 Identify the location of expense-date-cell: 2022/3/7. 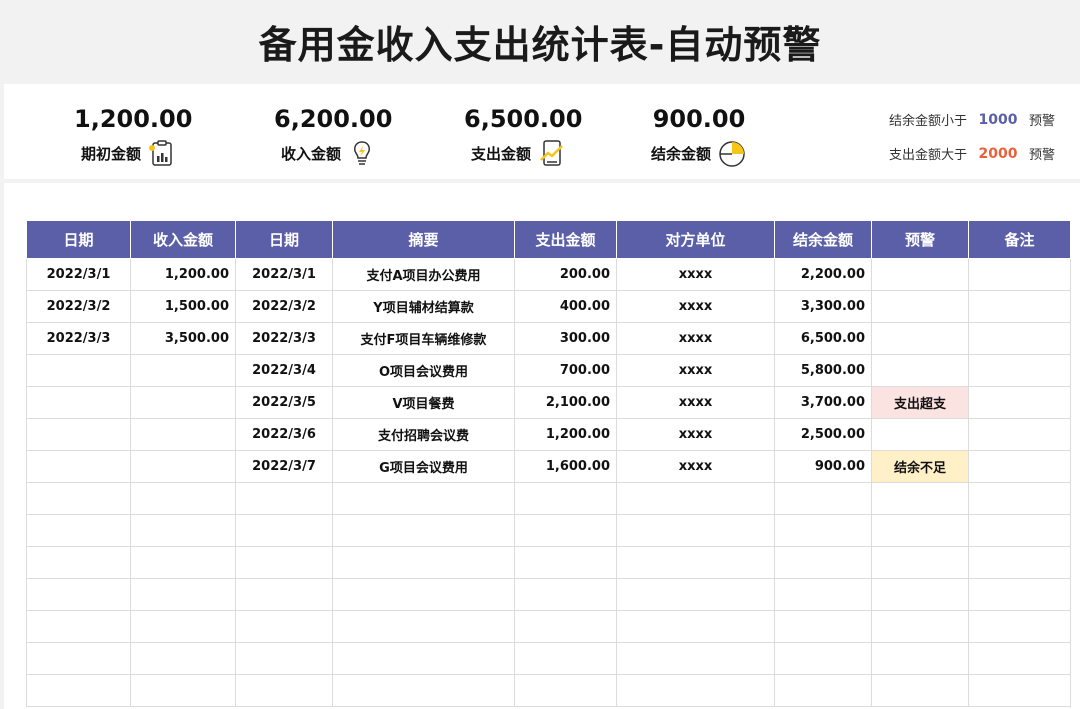
(284, 466).